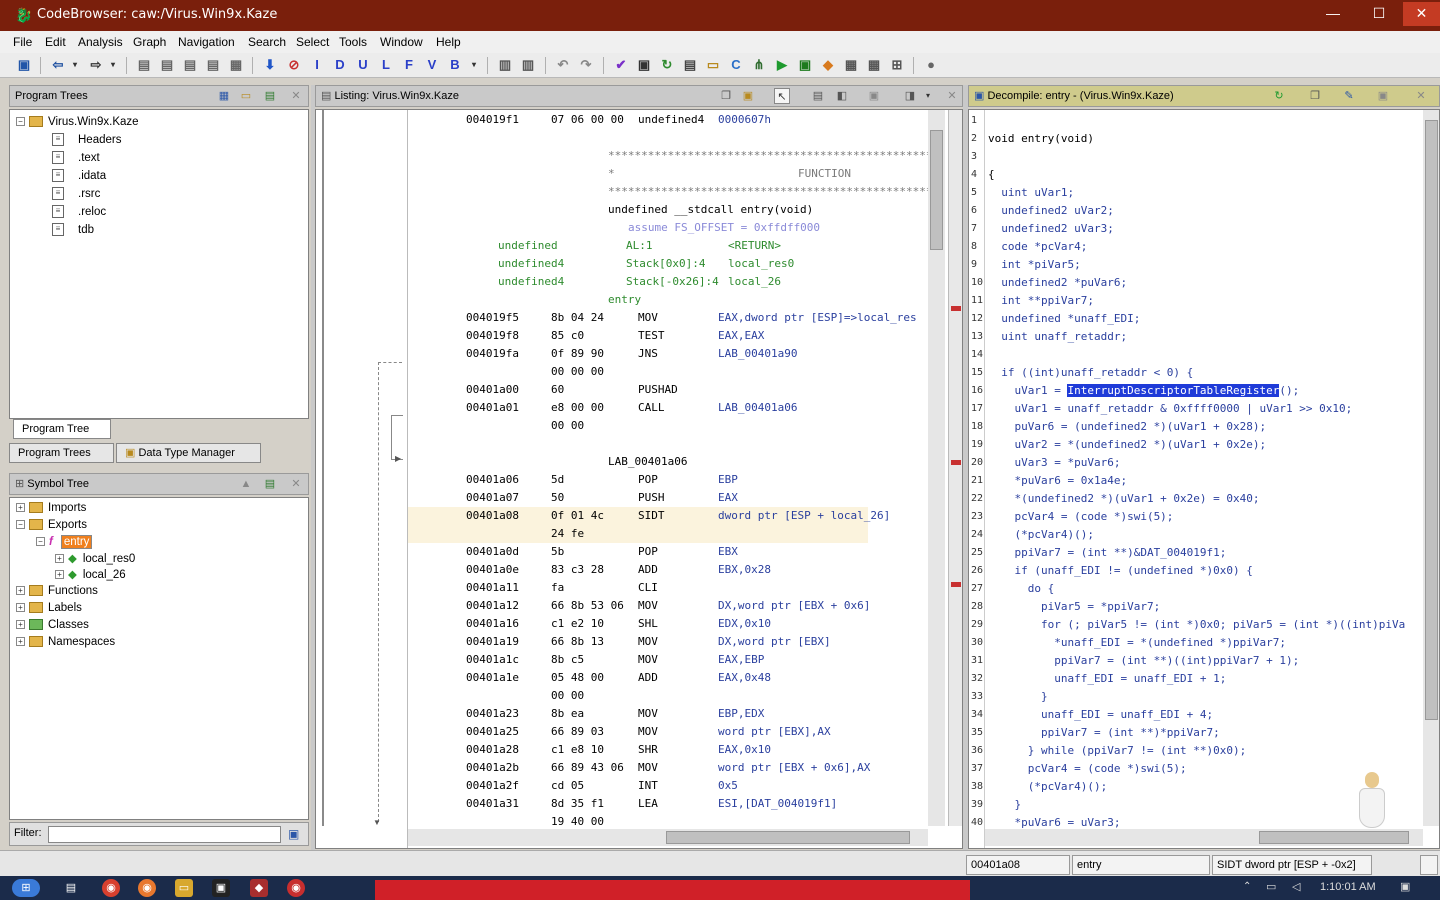 This screenshot has width=1440, height=900. I want to click on instruction-row: 00401a23 8b ea MOV EBP,EDX, so click(696, 714).